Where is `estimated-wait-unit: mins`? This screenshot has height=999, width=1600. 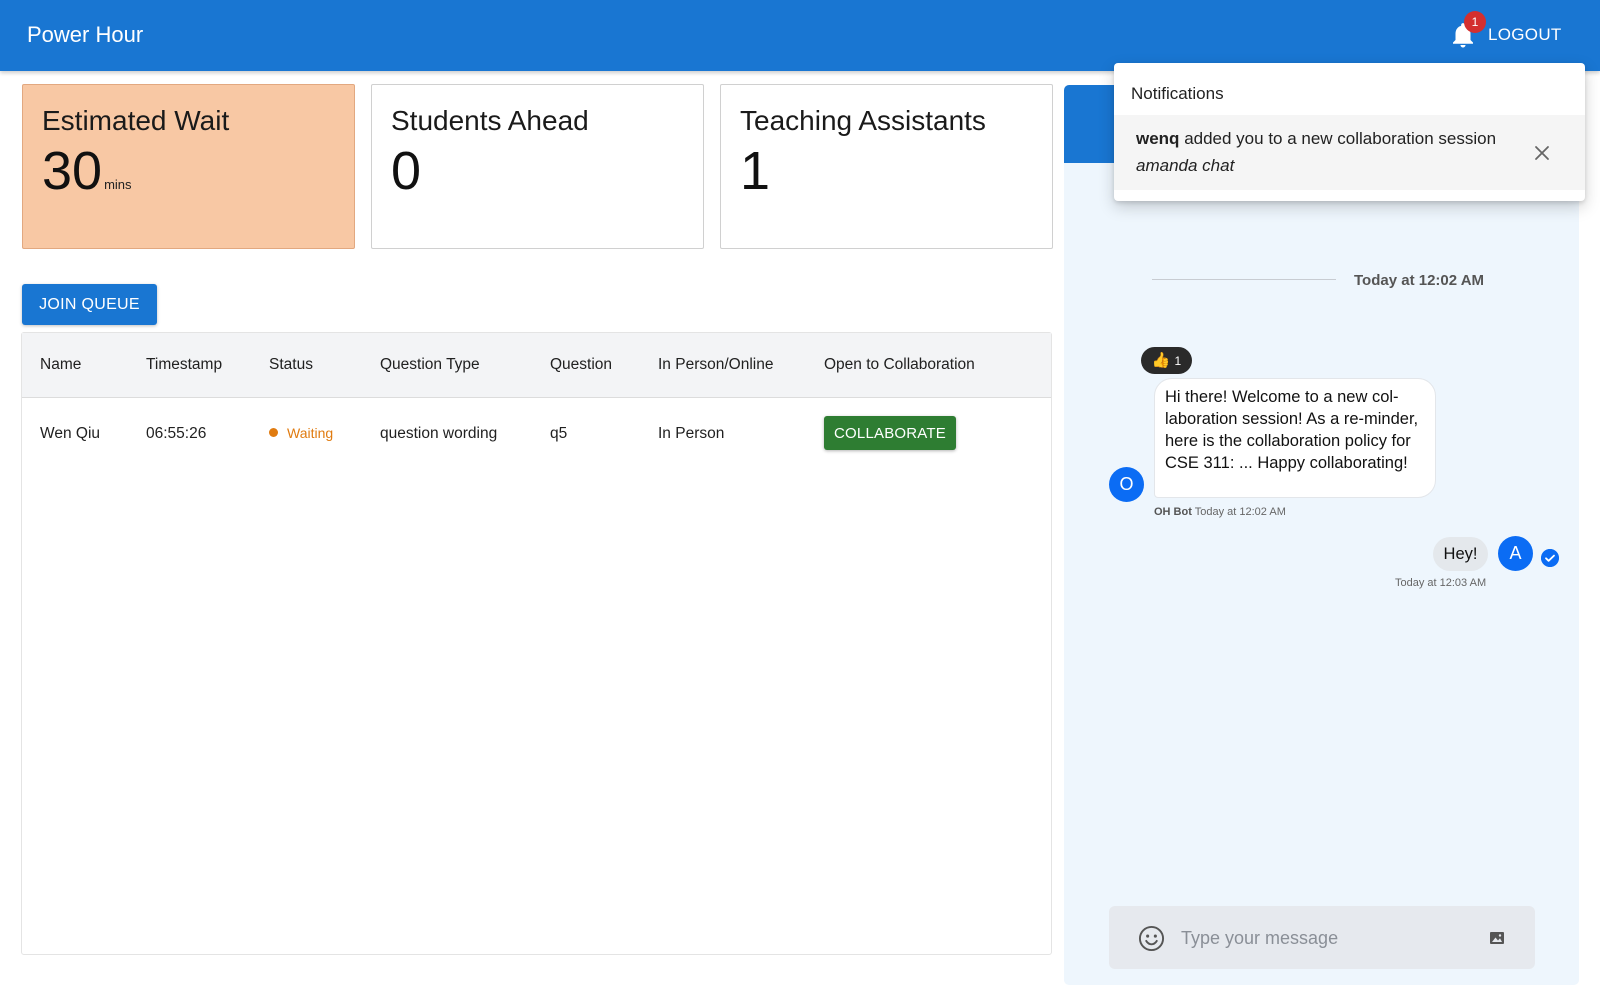
estimated-wait-unit: mins is located at coordinates (118, 184).